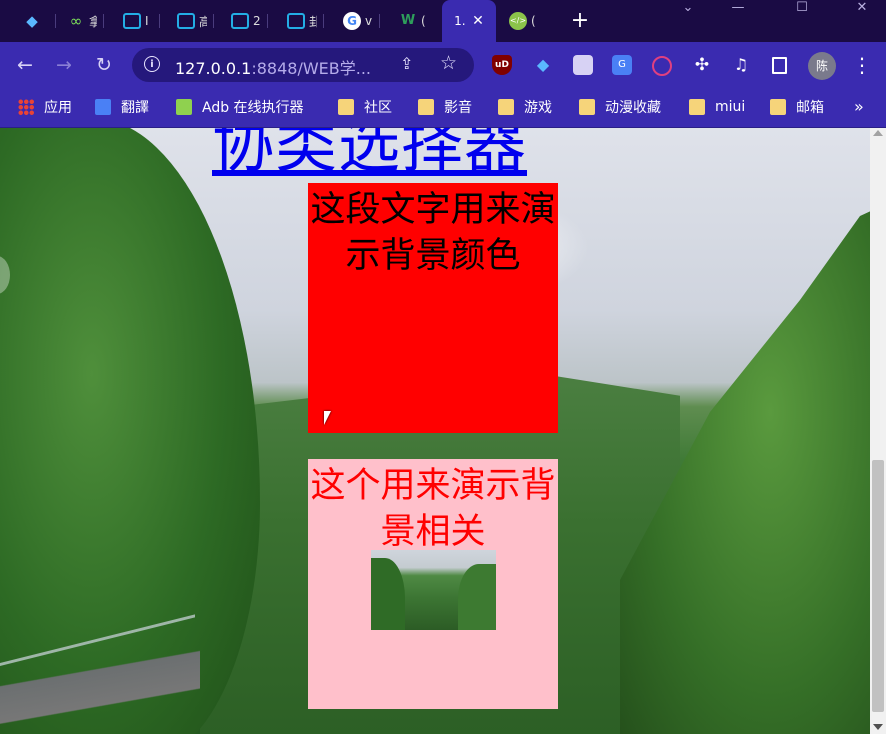  I want to click on tab-bilibili-4: 卦, so click(302, 21).